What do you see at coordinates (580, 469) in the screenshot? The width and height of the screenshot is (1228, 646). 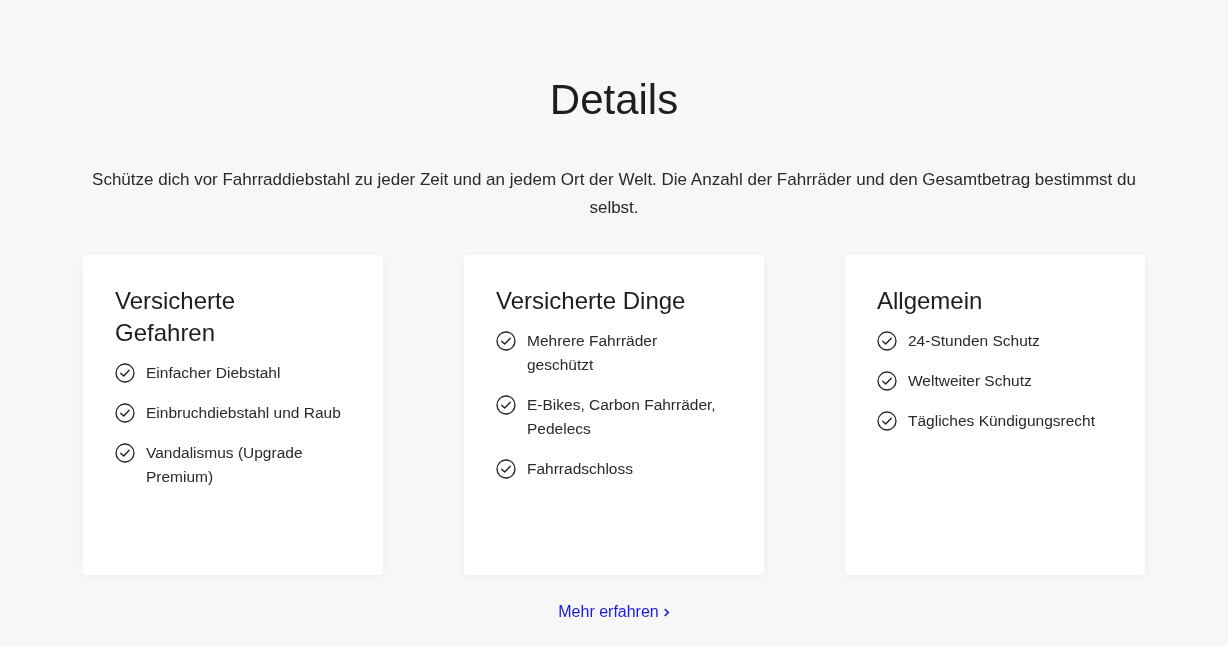 I see `feature-text: Fahrradschloss` at bounding box center [580, 469].